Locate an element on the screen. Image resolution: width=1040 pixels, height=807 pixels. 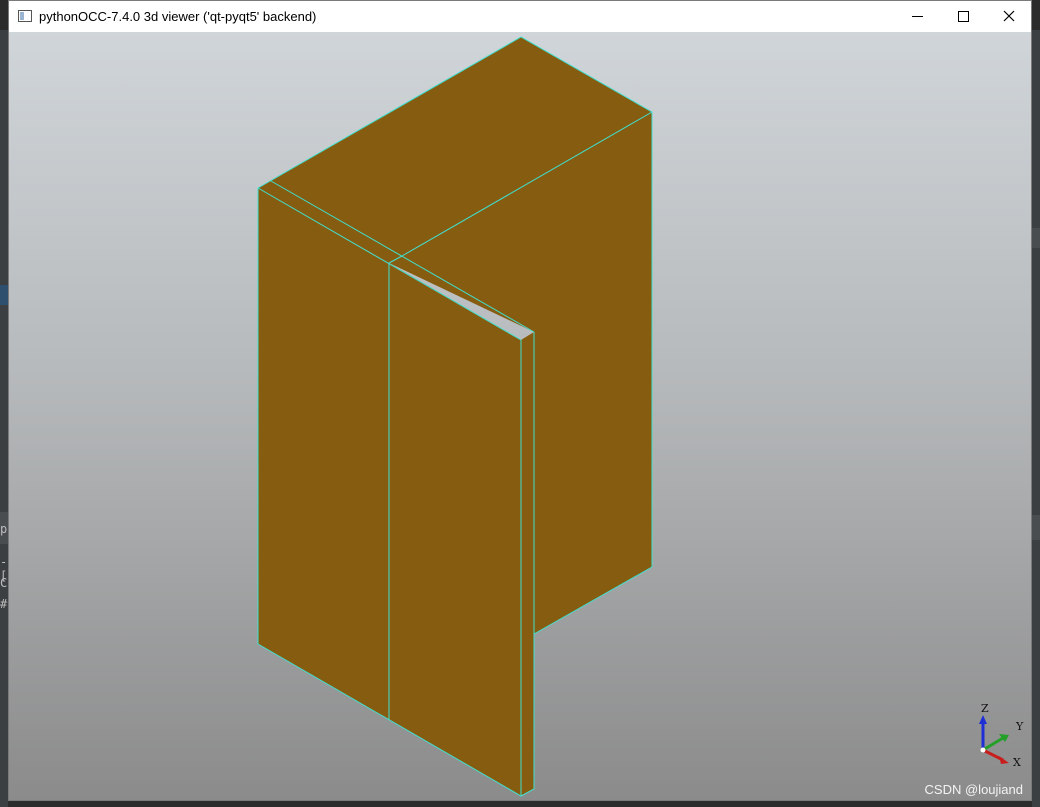
watermark-text: CSDN @loujiand is located at coordinates (973, 789).